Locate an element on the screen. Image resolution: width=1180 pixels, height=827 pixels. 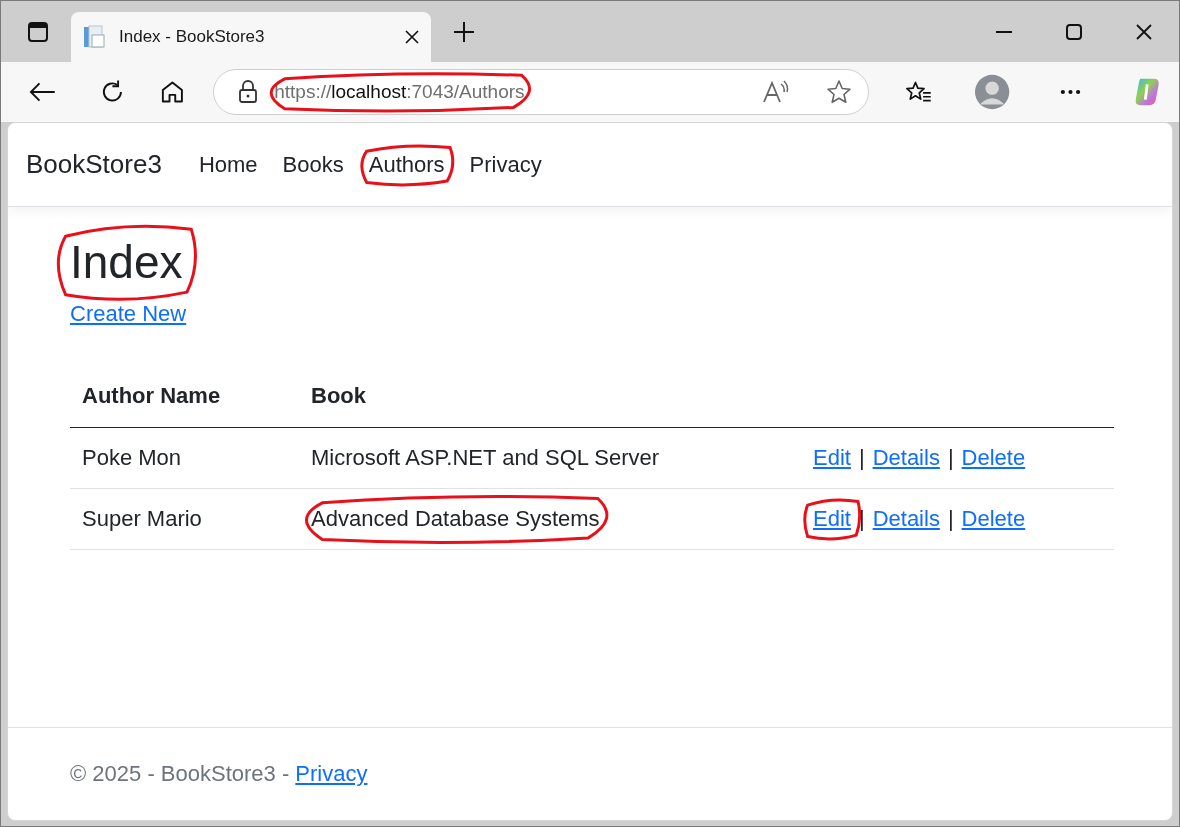
action-link: Edit is located at coordinates (832, 457).